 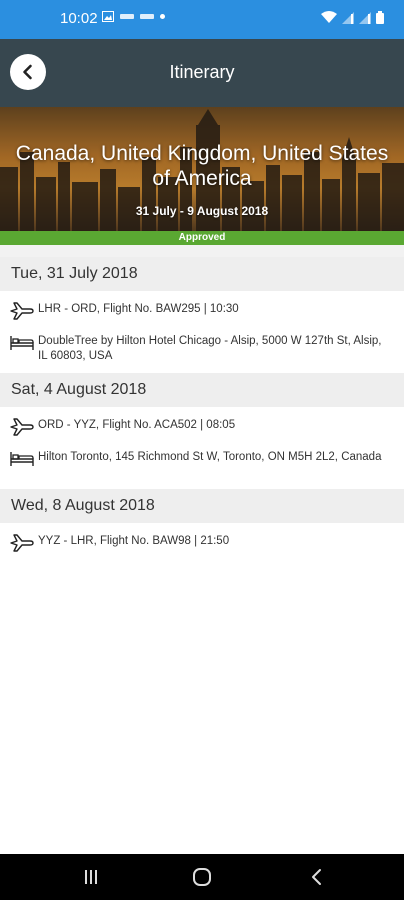 I want to click on status-badge: Approved, so click(x=202, y=238).